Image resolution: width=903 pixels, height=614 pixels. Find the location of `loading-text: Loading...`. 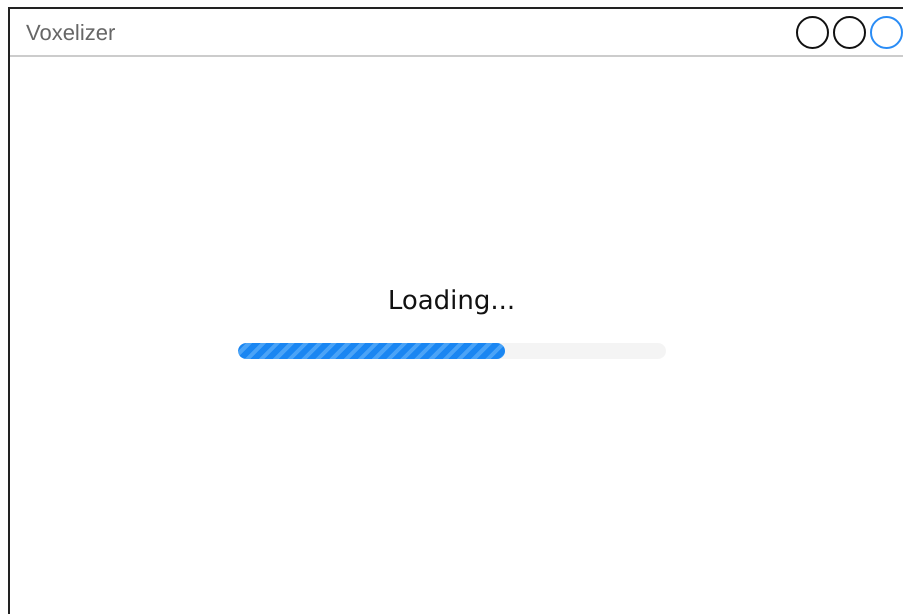

loading-text: Loading... is located at coordinates (452, 301).